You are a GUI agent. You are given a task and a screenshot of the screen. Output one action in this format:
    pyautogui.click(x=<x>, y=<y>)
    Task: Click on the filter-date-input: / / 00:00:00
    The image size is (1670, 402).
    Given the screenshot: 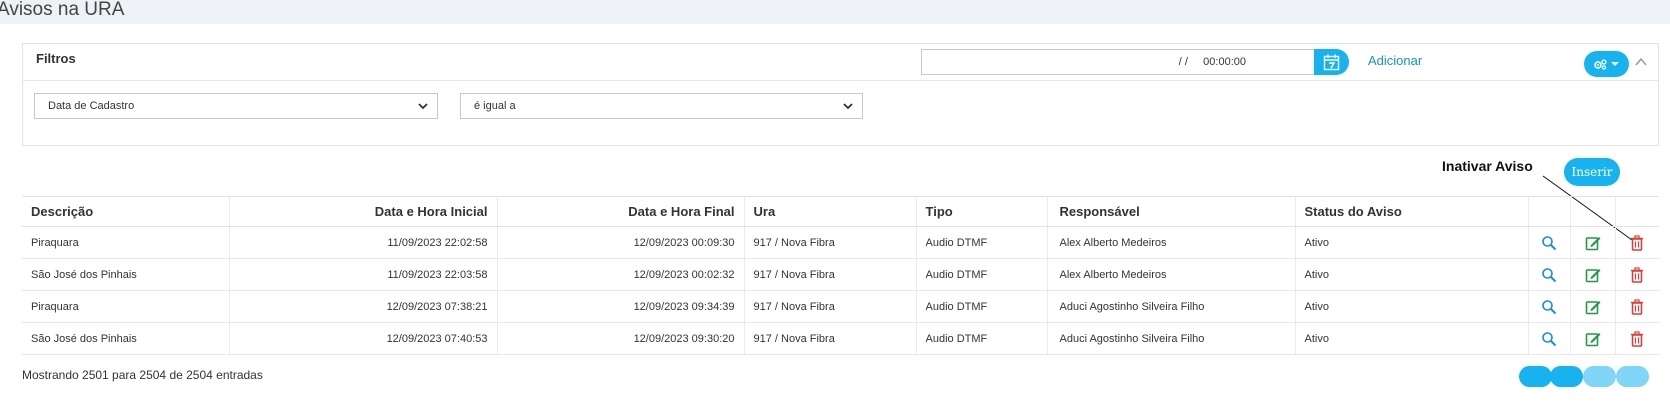 What is the action you would take?
    pyautogui.click(x=1118, y=62)
    